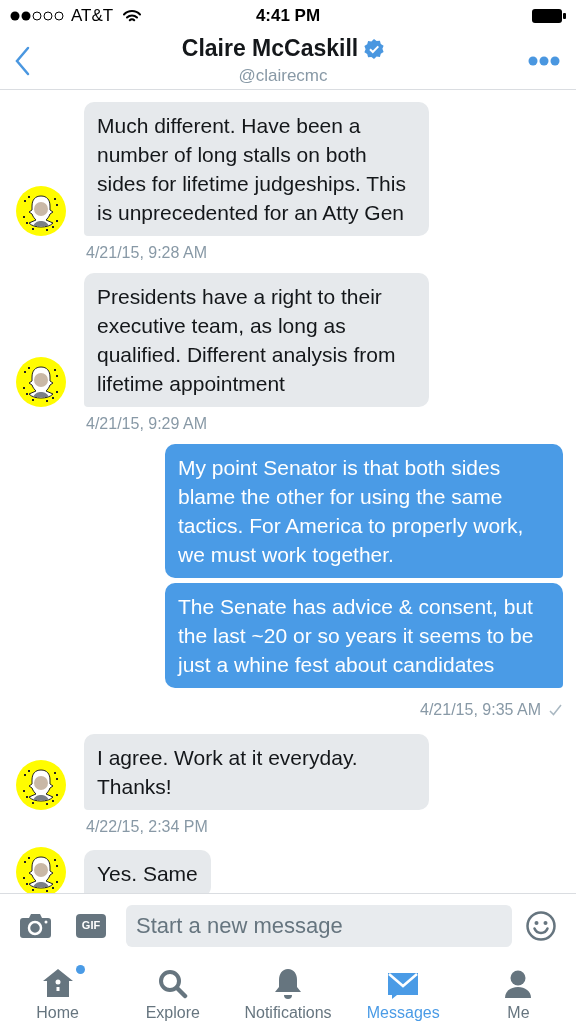 The image size is (576, 1024). Describe the element at coordinates (147, 871) in the screenshot. I see `message-bubble: Yes. Same` at that location.